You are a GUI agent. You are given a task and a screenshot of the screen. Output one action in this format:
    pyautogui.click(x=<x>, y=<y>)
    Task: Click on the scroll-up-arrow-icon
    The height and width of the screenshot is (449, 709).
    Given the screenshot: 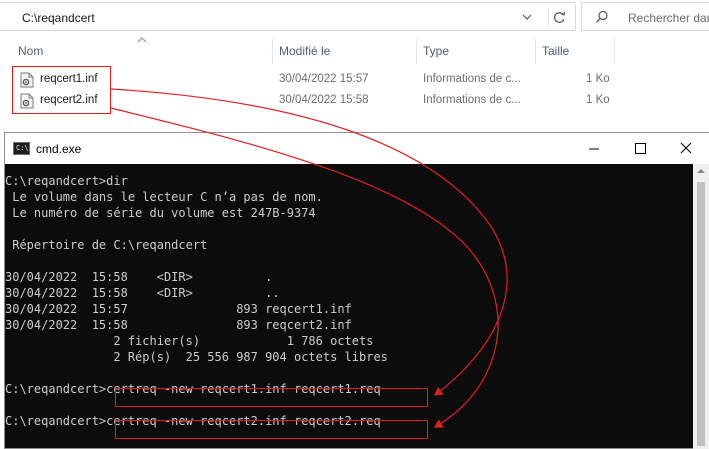 What is the action you would take?
    pyautogui.click(x=701, y=171)
    